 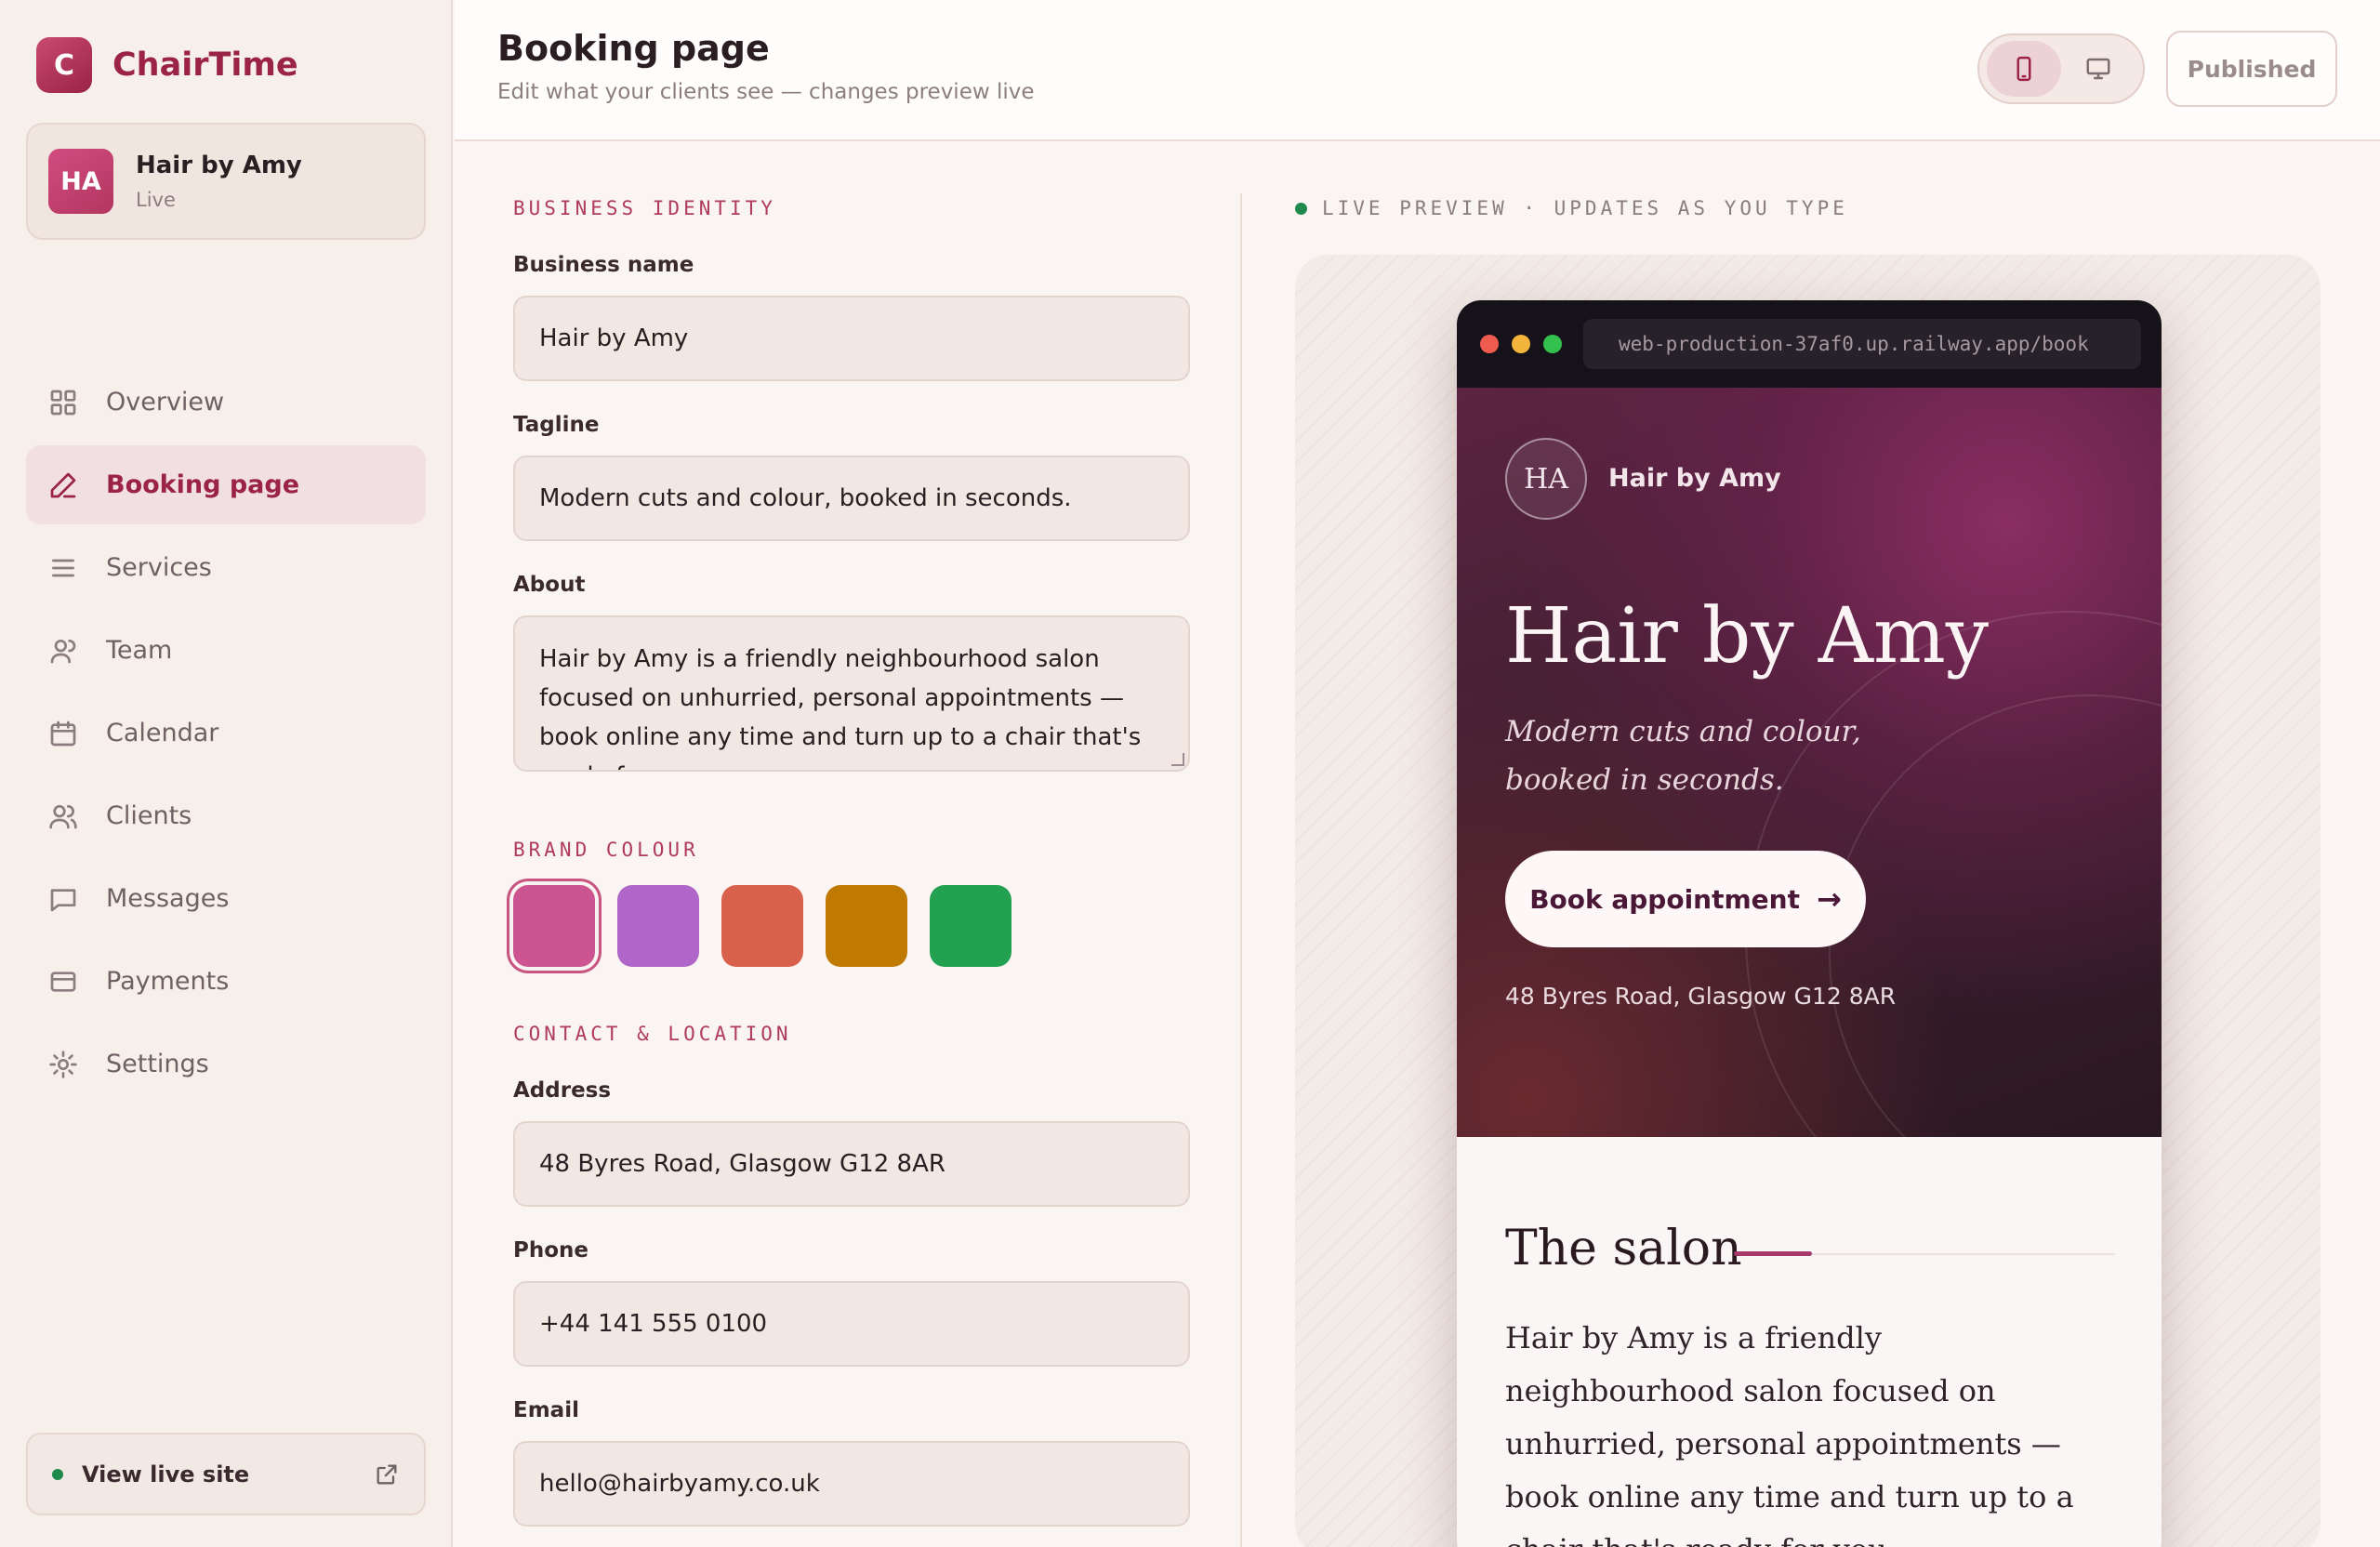 I want to click on mobile-preview-button, so click(x=2024, y=69).